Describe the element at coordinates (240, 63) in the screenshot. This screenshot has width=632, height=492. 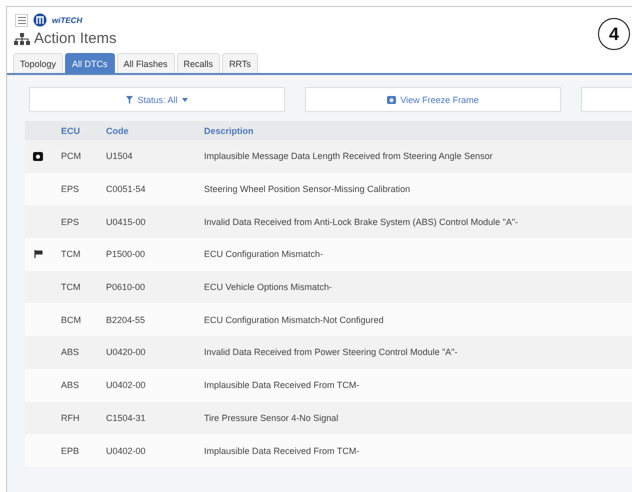
I see `tab: RRTs` at that location.